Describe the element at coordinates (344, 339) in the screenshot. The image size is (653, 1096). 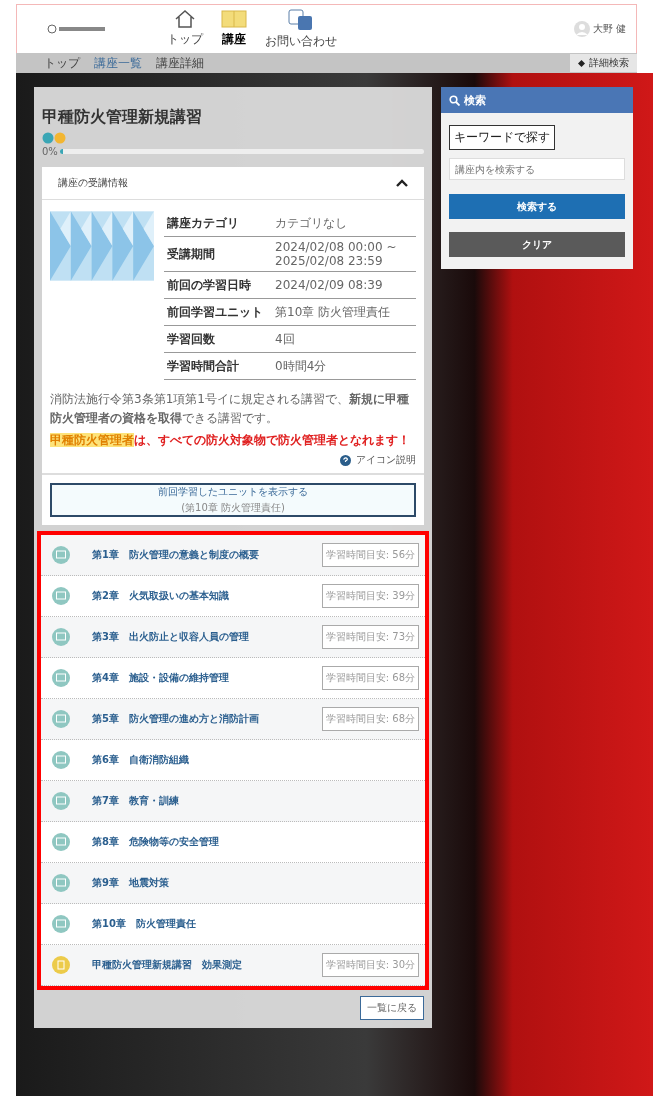
I see `info-value: 4回` at that location.